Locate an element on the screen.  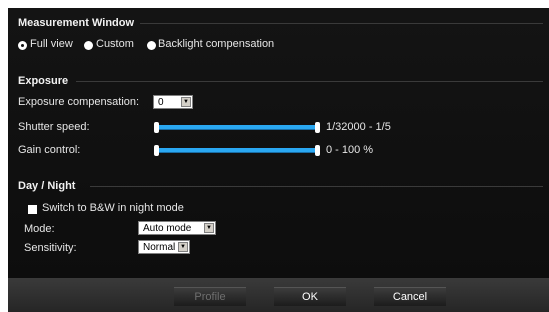
shutter-speed-knob-min is located at coordinates (156, 127).